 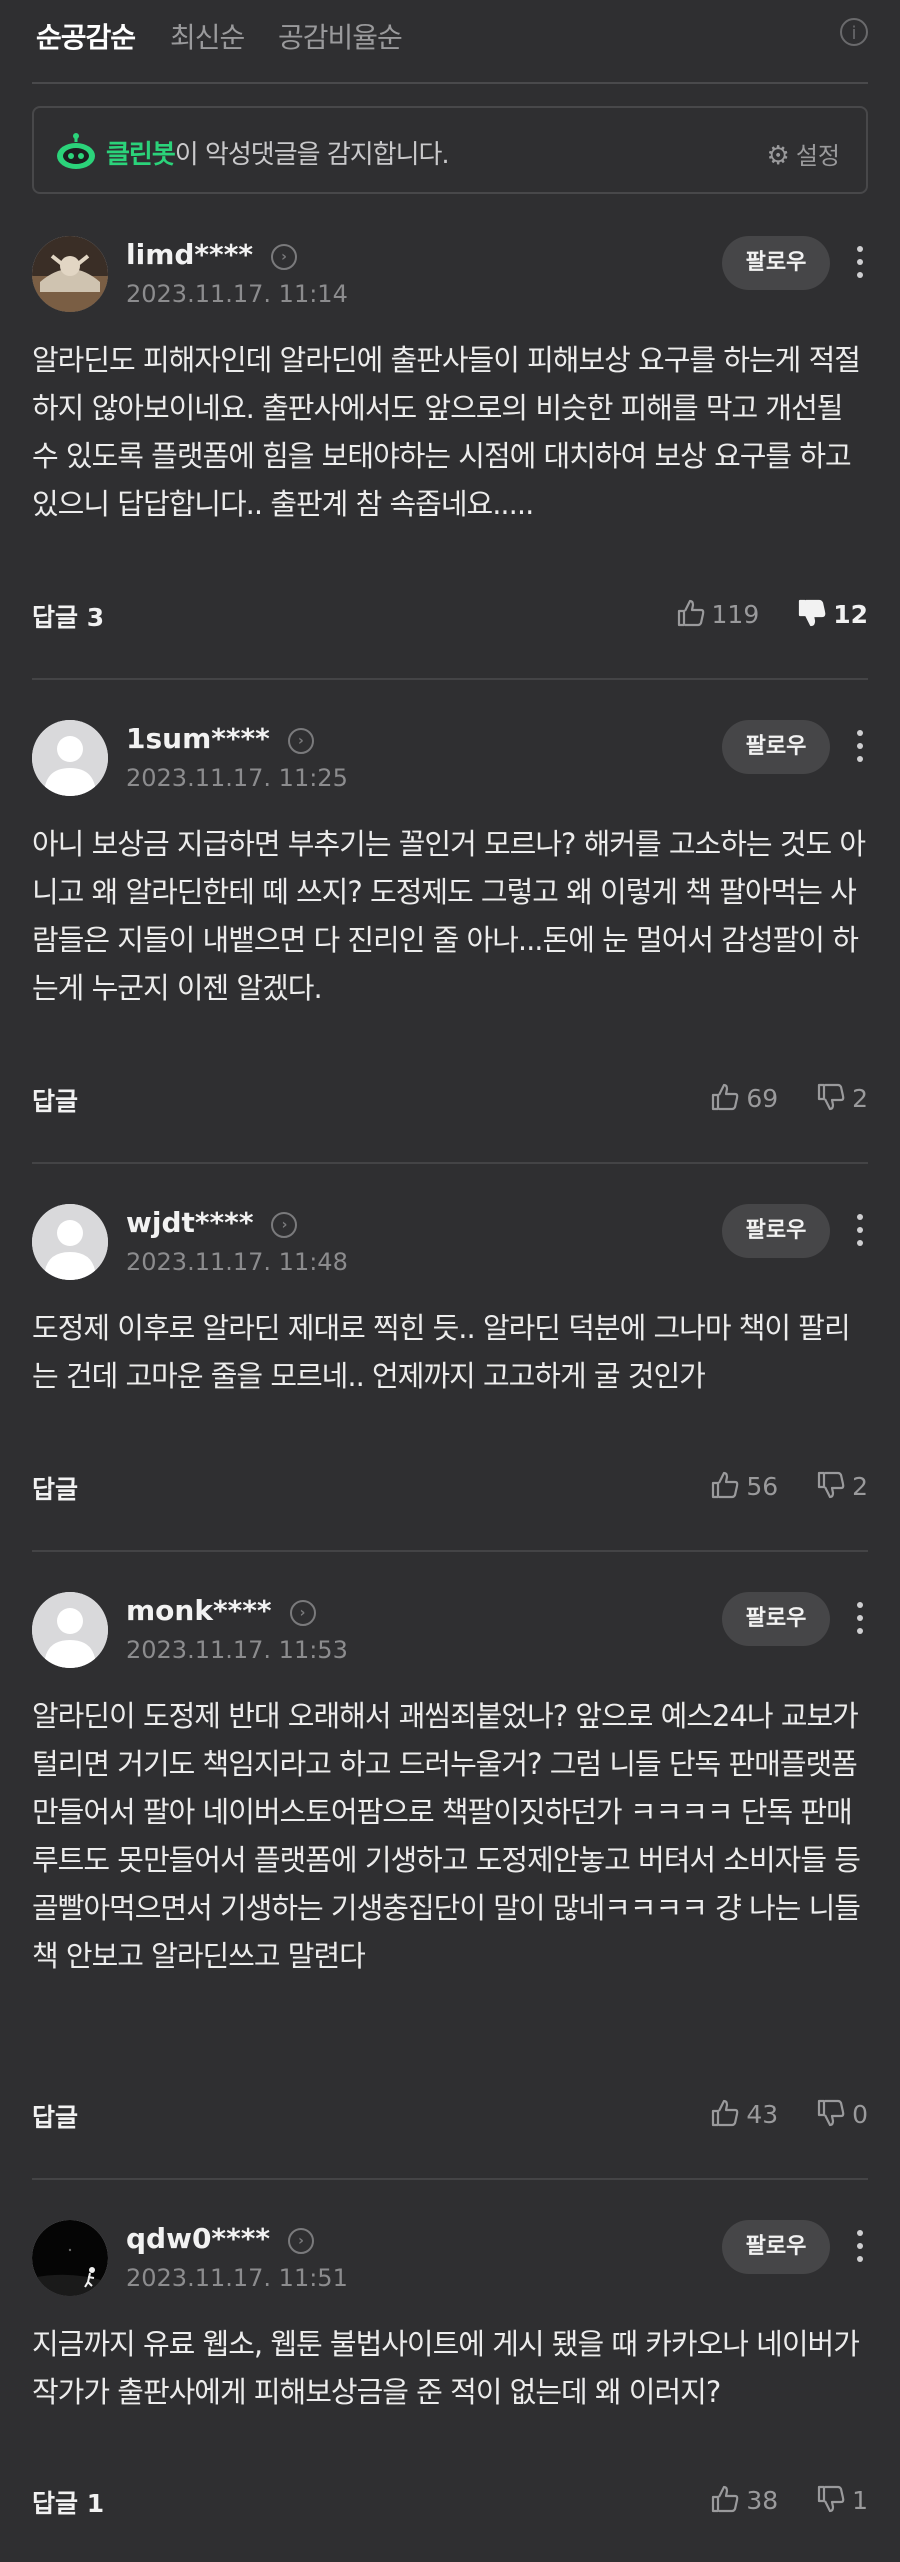 I want to click on username: 1sum****, so click(x=198, y=738).